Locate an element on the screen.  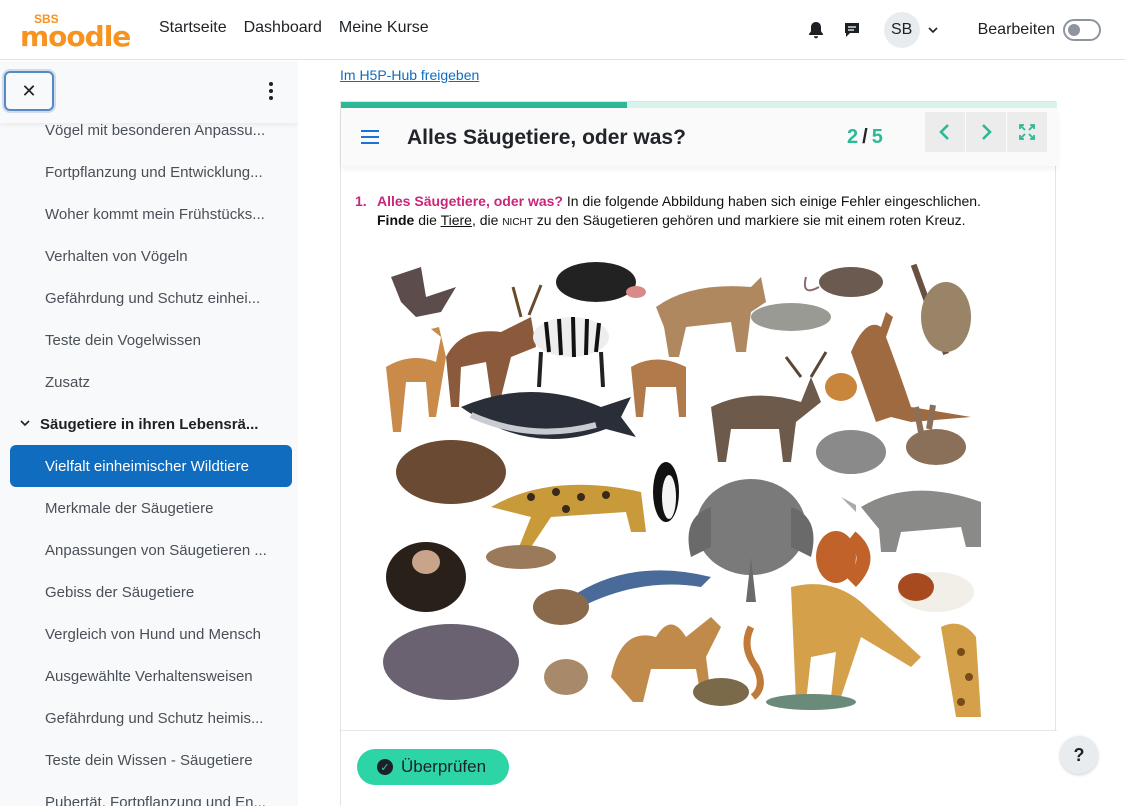
jaguar is located at coordinates (568, 515).